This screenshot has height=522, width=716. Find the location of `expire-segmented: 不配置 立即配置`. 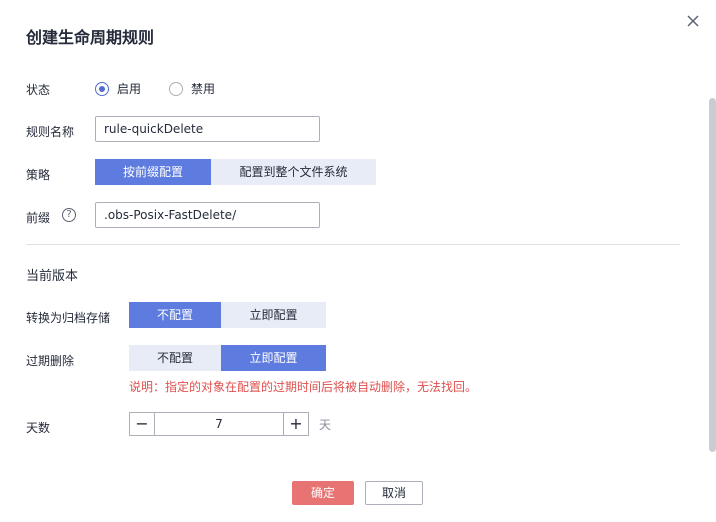

expire-segmented: 不配置 立即配置 is located at coordinates (227, 358).